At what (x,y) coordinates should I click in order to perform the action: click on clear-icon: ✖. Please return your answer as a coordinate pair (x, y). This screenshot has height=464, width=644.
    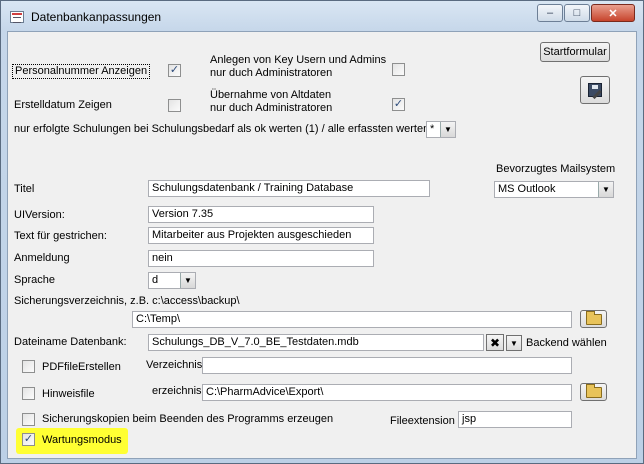
    Looking at the image, I should click on (495, 342).